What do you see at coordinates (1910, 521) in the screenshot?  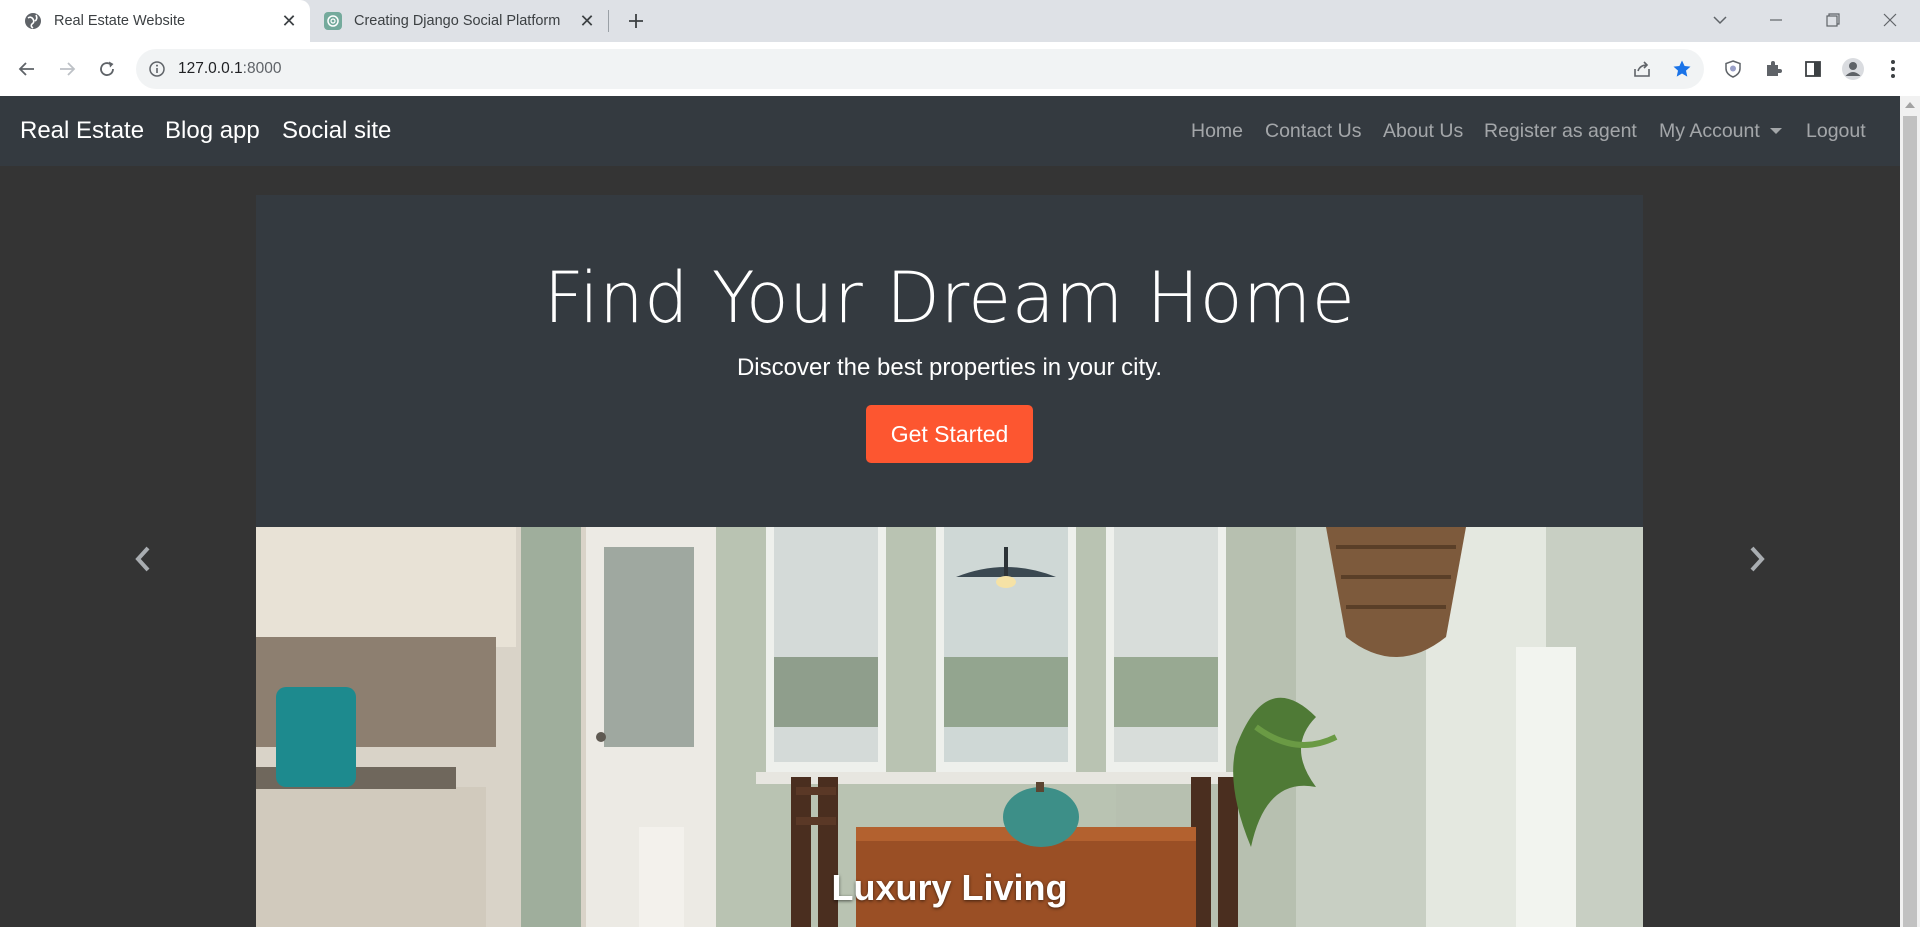 I see `scrollbar-thumb` at bounding box center [1910, 521].